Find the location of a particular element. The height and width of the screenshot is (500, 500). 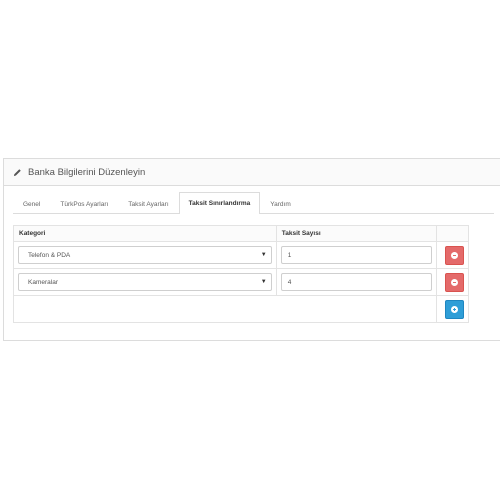

category-select-value: Kameralar is located at coordinates (43, 282).